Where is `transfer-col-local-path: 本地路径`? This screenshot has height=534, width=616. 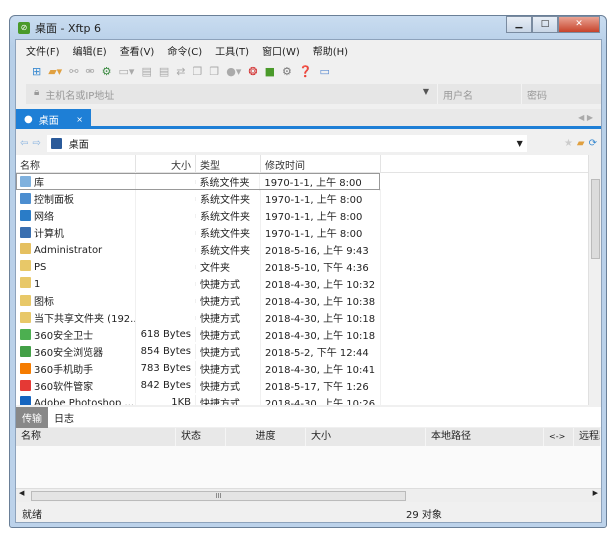
transfer-col-local-path: 本地路径 is located at coordinates (485, 437).